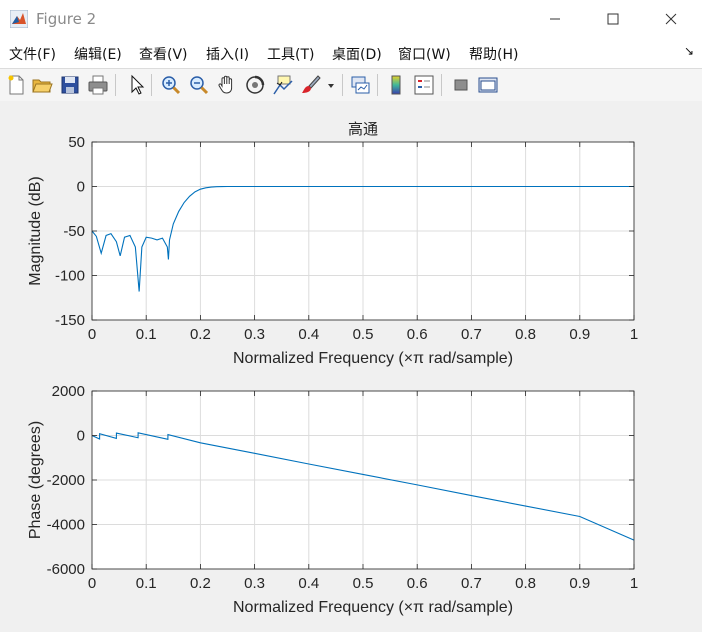 The height and width of the screenshot is (632, 702). Describe the element at coordinates (92, 583) in the screenshot. I see `axes-2-tick-label-x: 0` at that location.